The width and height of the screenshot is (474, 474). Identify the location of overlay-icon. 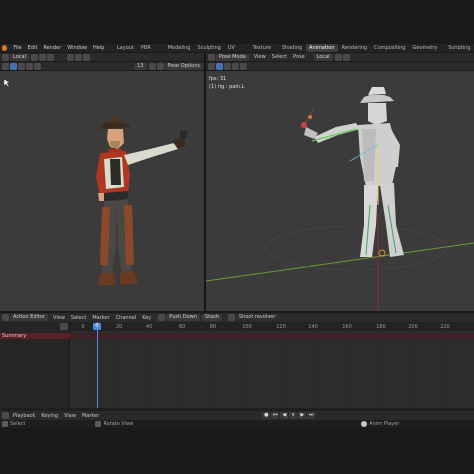
(78, 57).